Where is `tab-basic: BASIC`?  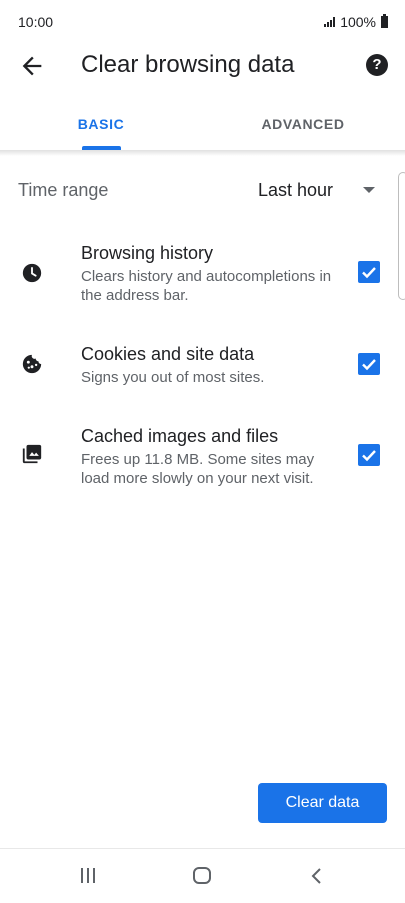 tab-basic: BASIC is located at coordinates (101, 124).